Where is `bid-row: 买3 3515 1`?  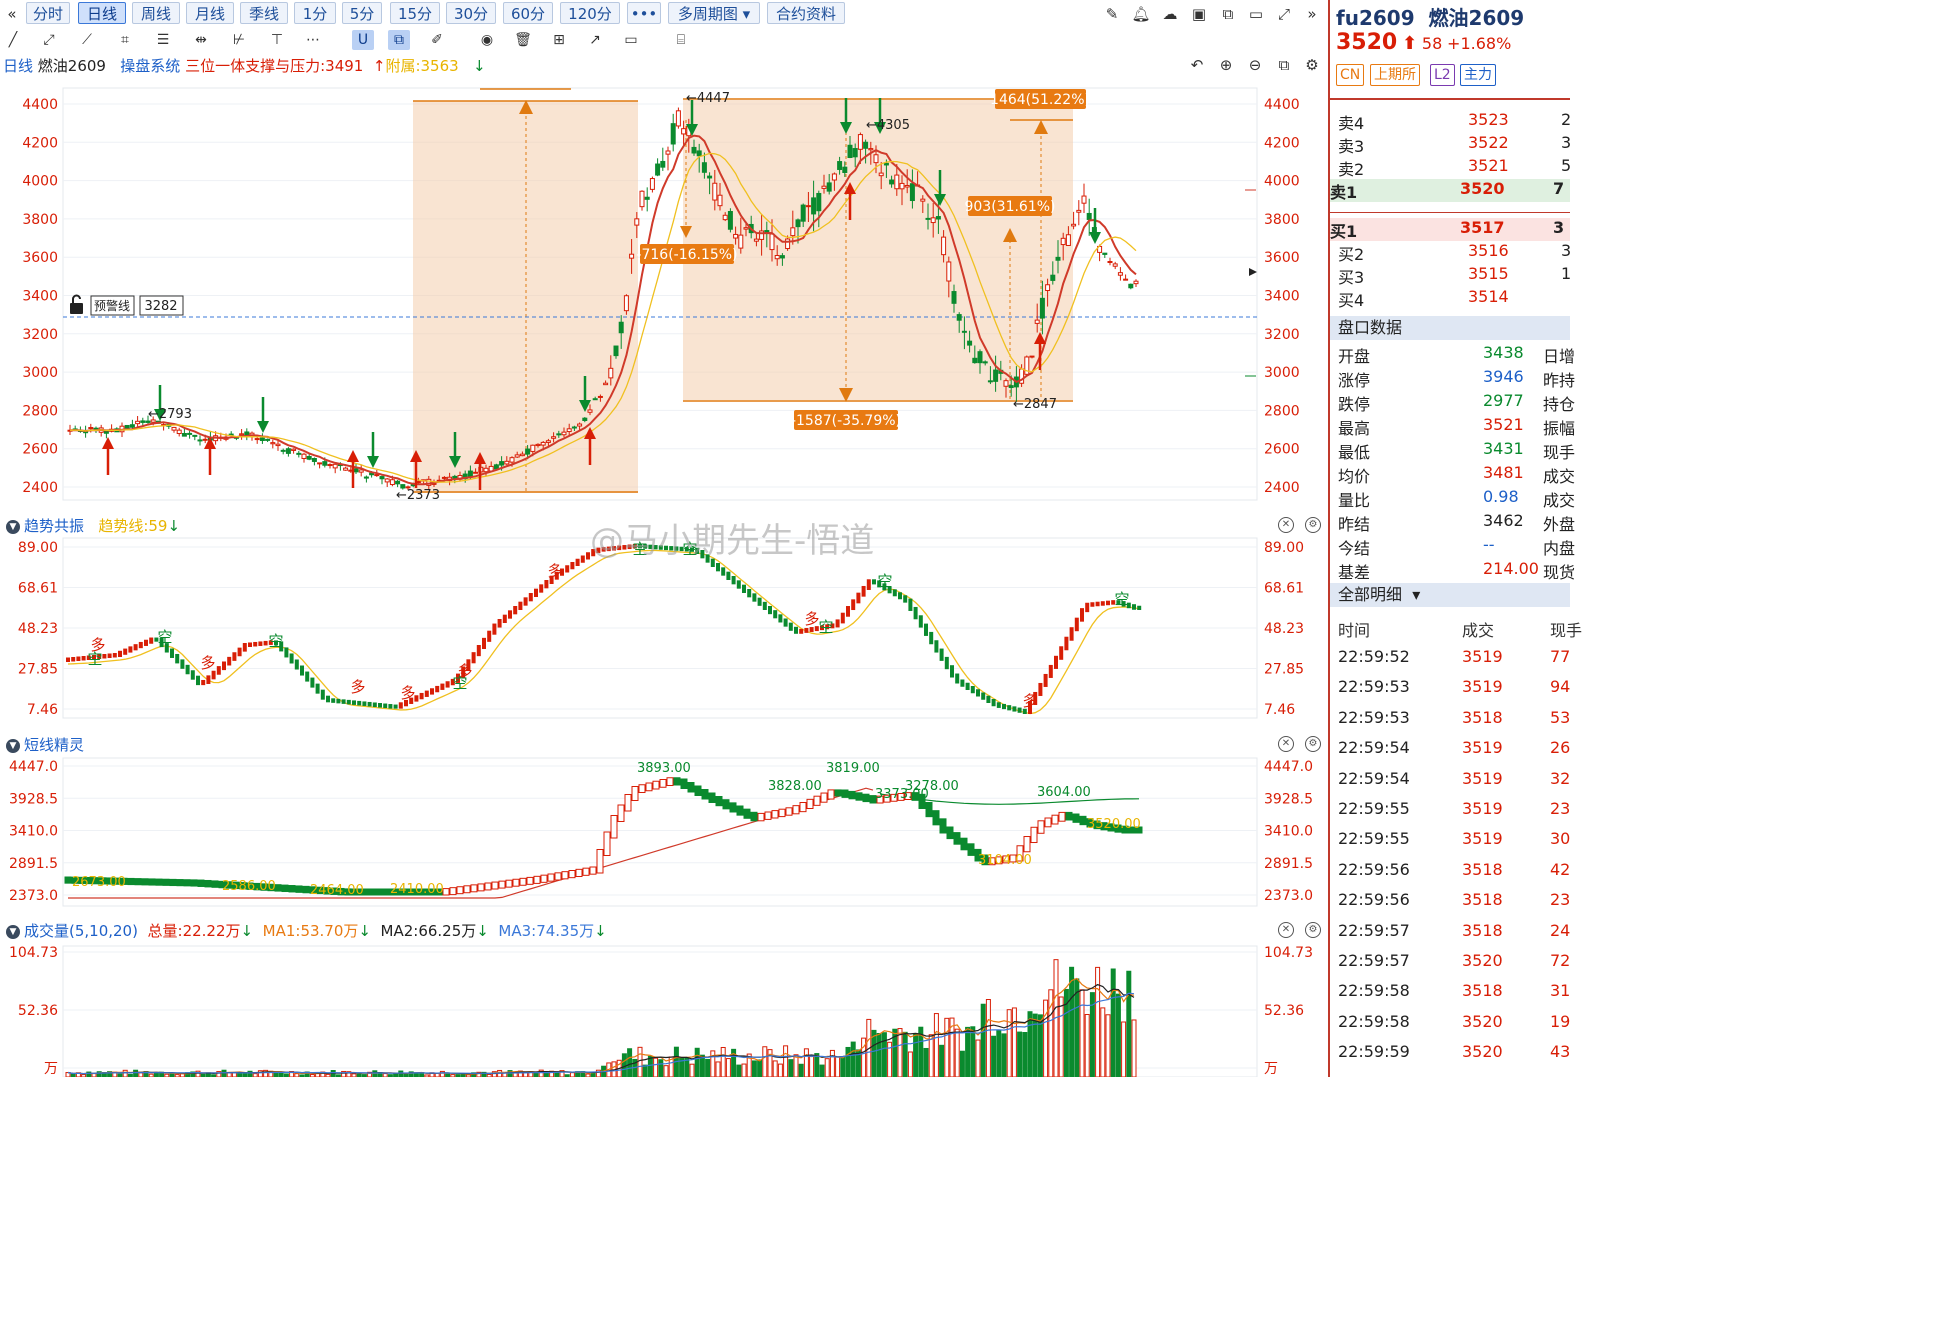
bid-row: 买3 3515 1 is located at coordinates (1458, 275).